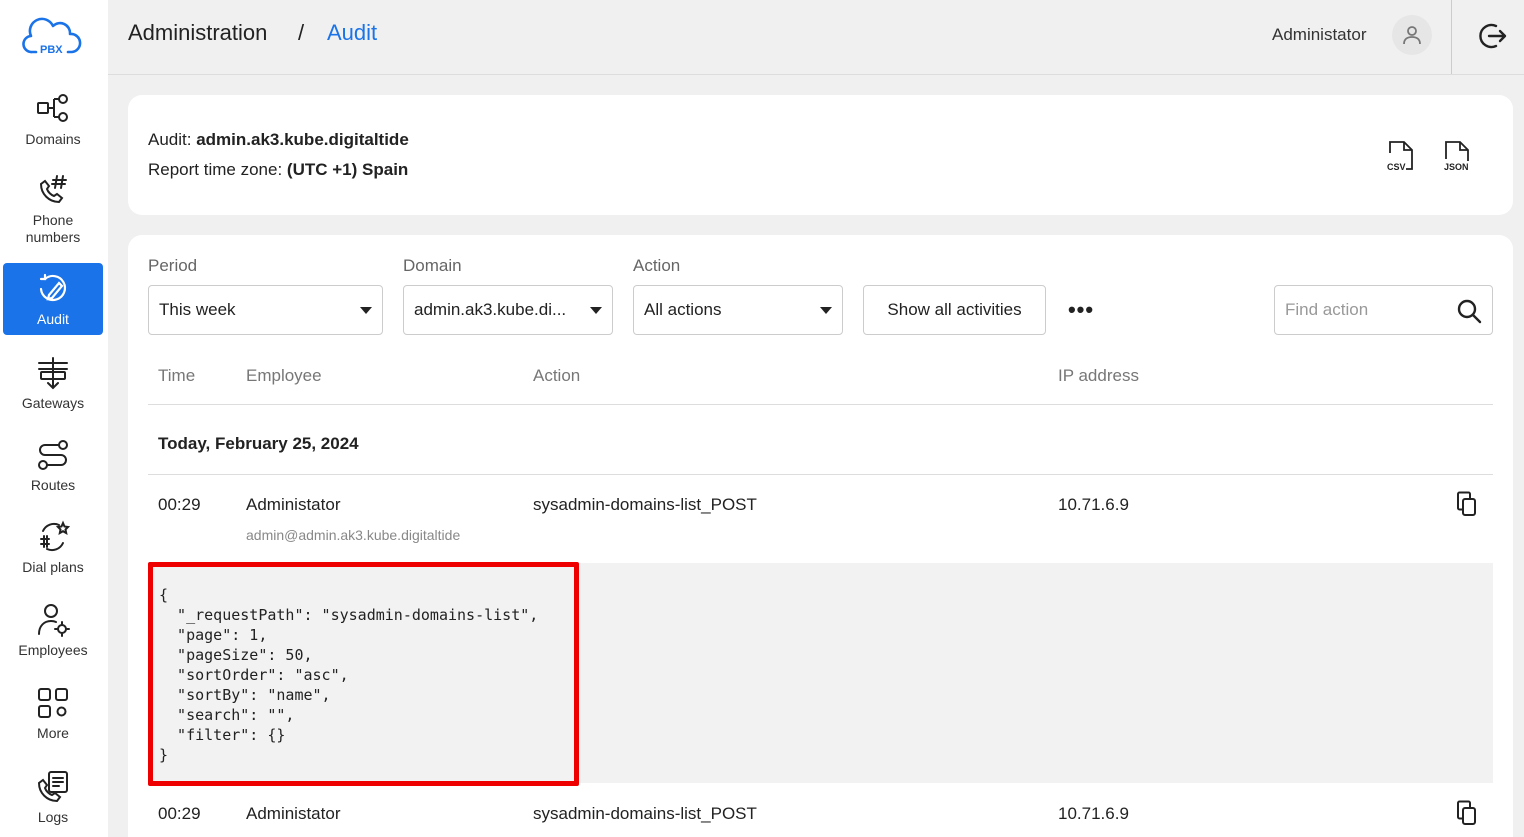  Describe the element at coordinates (215, 169) in the screenshot. I see `timezone-label: Report time zone:` at that location.